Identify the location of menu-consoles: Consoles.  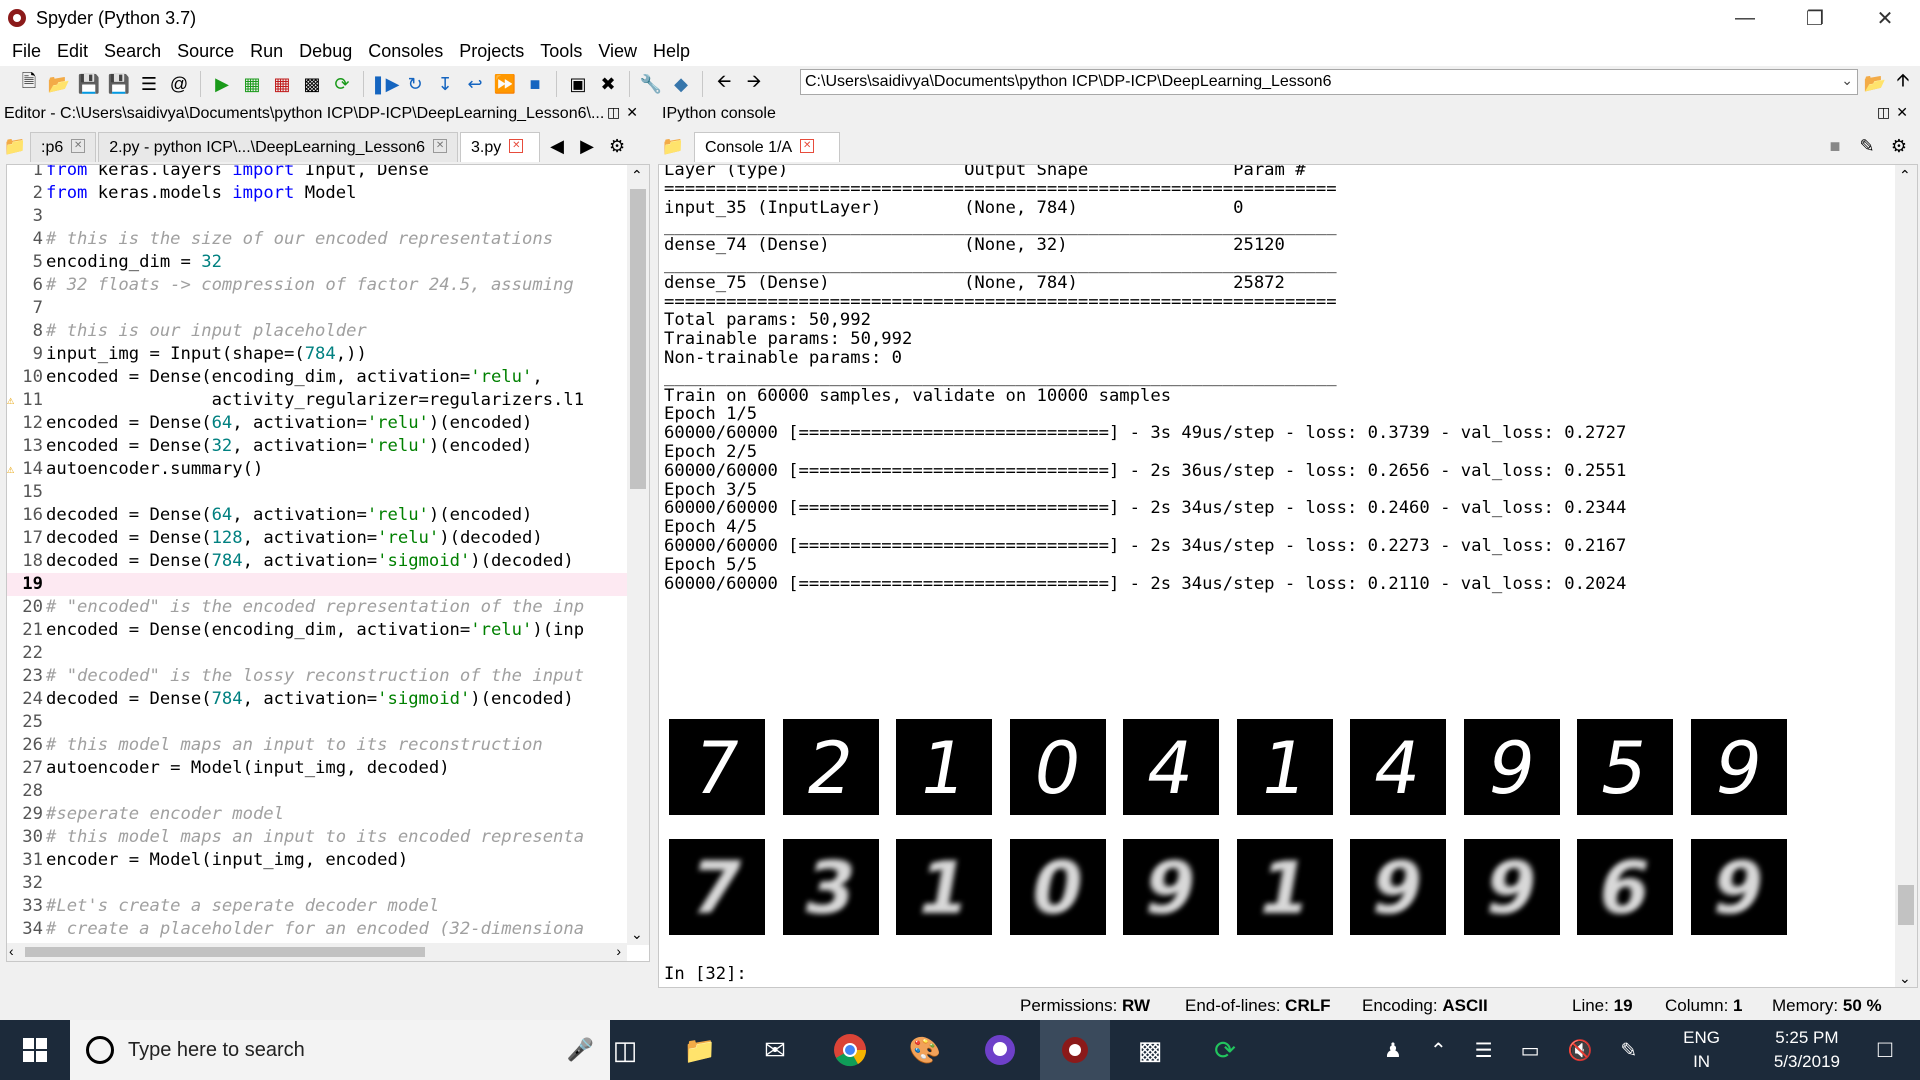
(405, 51).